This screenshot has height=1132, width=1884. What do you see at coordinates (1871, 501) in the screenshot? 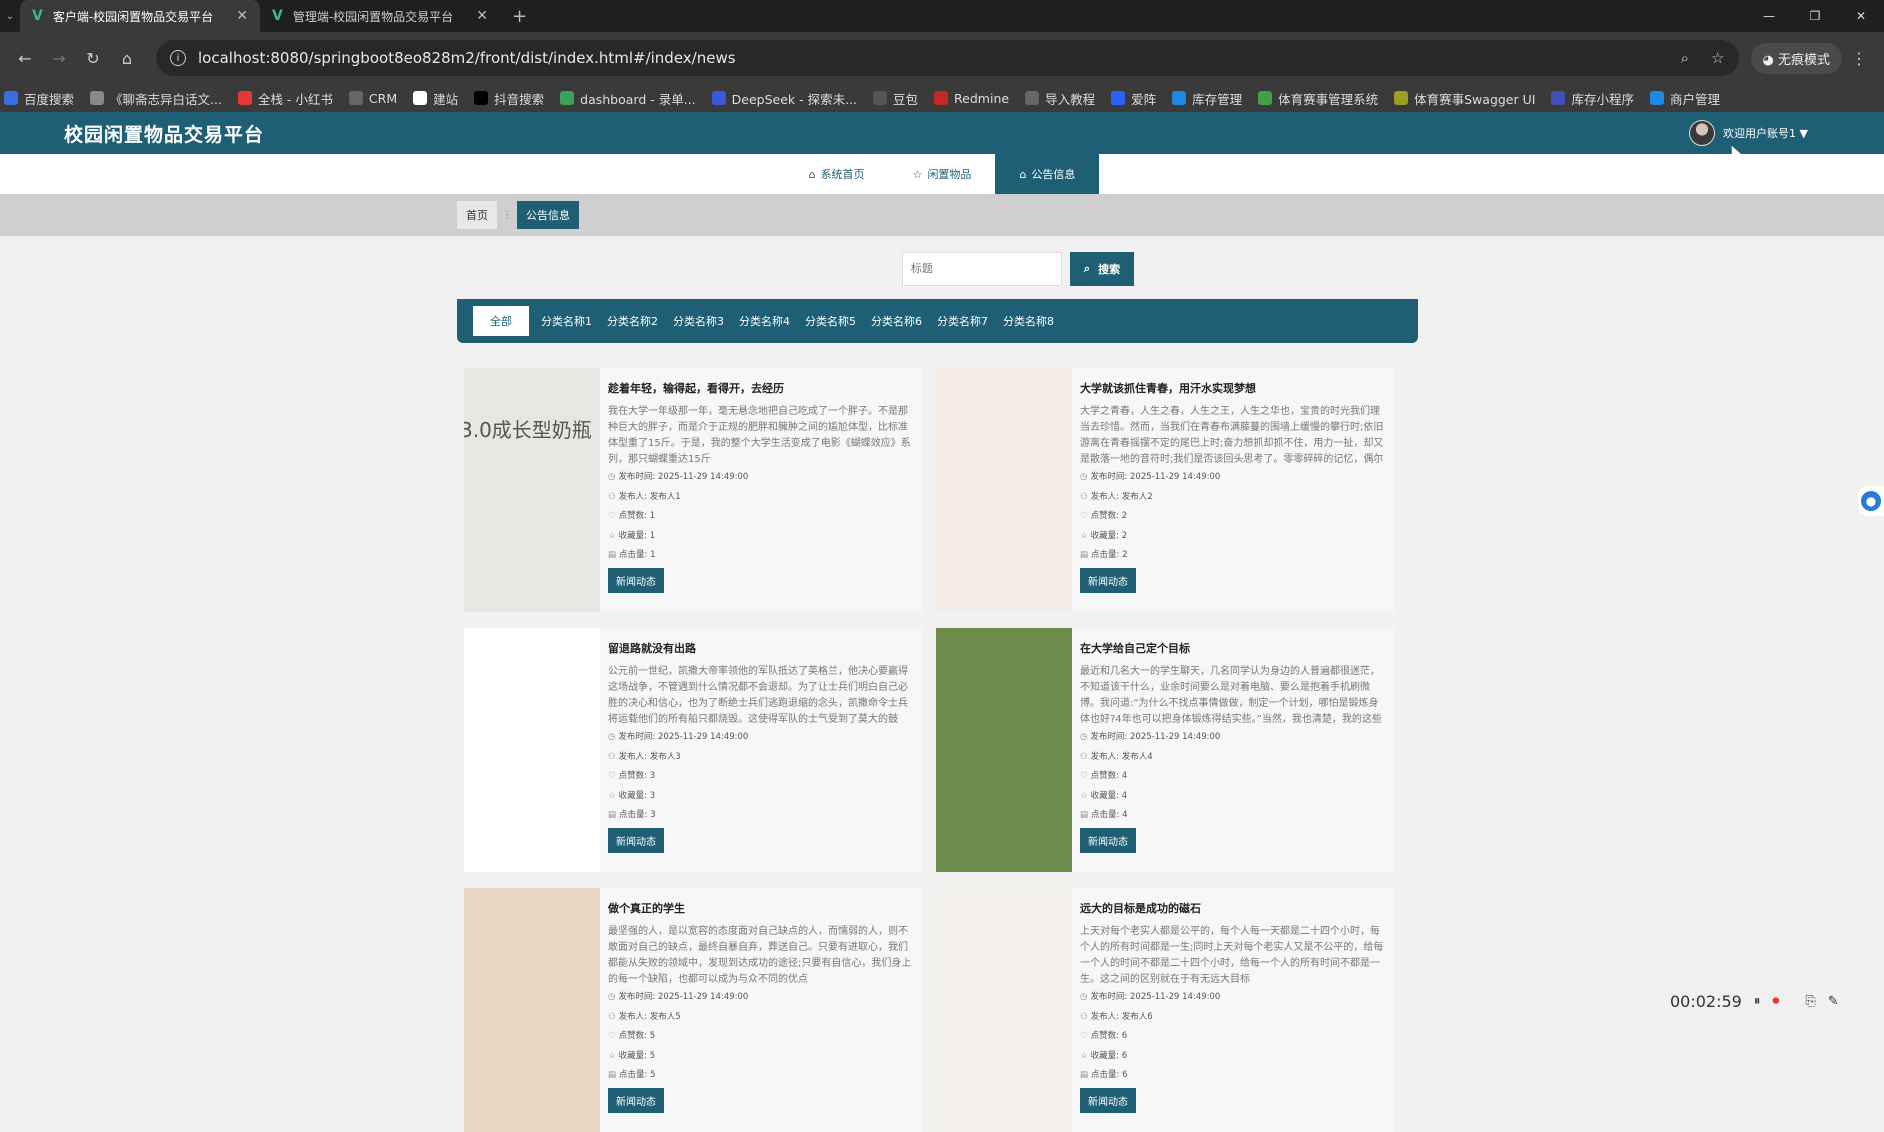
I see `floating-assistant: ●` at bounding box center [1871, 501].